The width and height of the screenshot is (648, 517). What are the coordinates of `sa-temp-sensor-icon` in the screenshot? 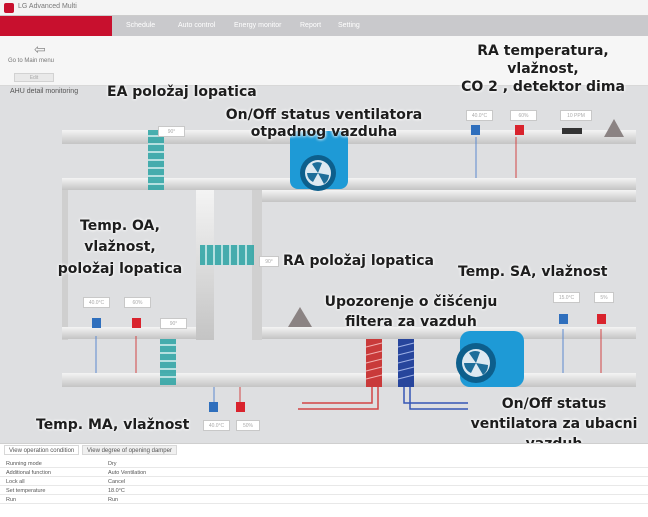 It's located at (563, 319).